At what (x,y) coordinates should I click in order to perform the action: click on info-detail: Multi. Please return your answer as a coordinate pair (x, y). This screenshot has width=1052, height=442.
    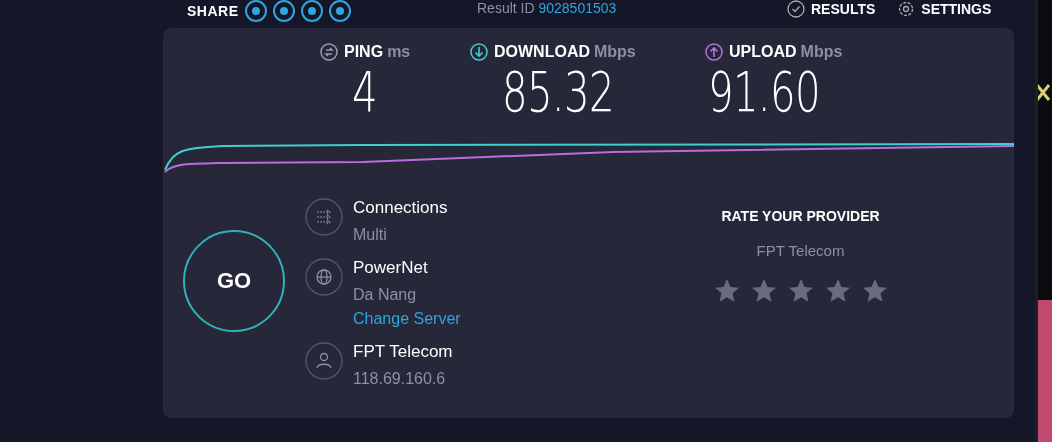
    Looking at the image, I should click on (370, 235).